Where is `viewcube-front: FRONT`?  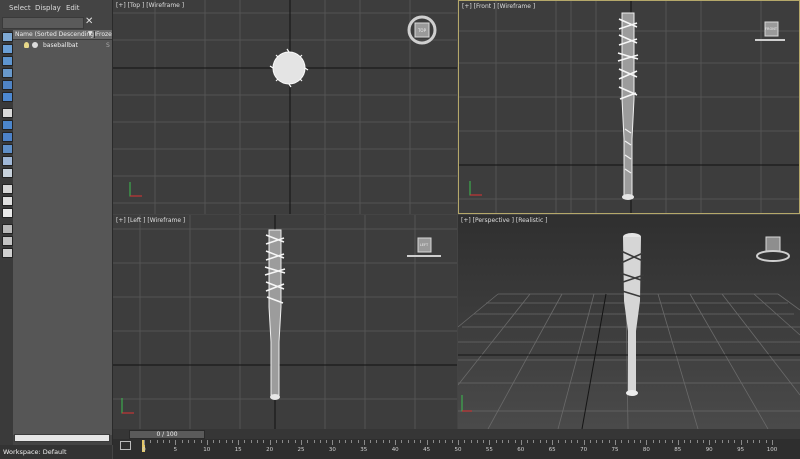 viewcube-front: FRONT is located at coordinates (770, 32).